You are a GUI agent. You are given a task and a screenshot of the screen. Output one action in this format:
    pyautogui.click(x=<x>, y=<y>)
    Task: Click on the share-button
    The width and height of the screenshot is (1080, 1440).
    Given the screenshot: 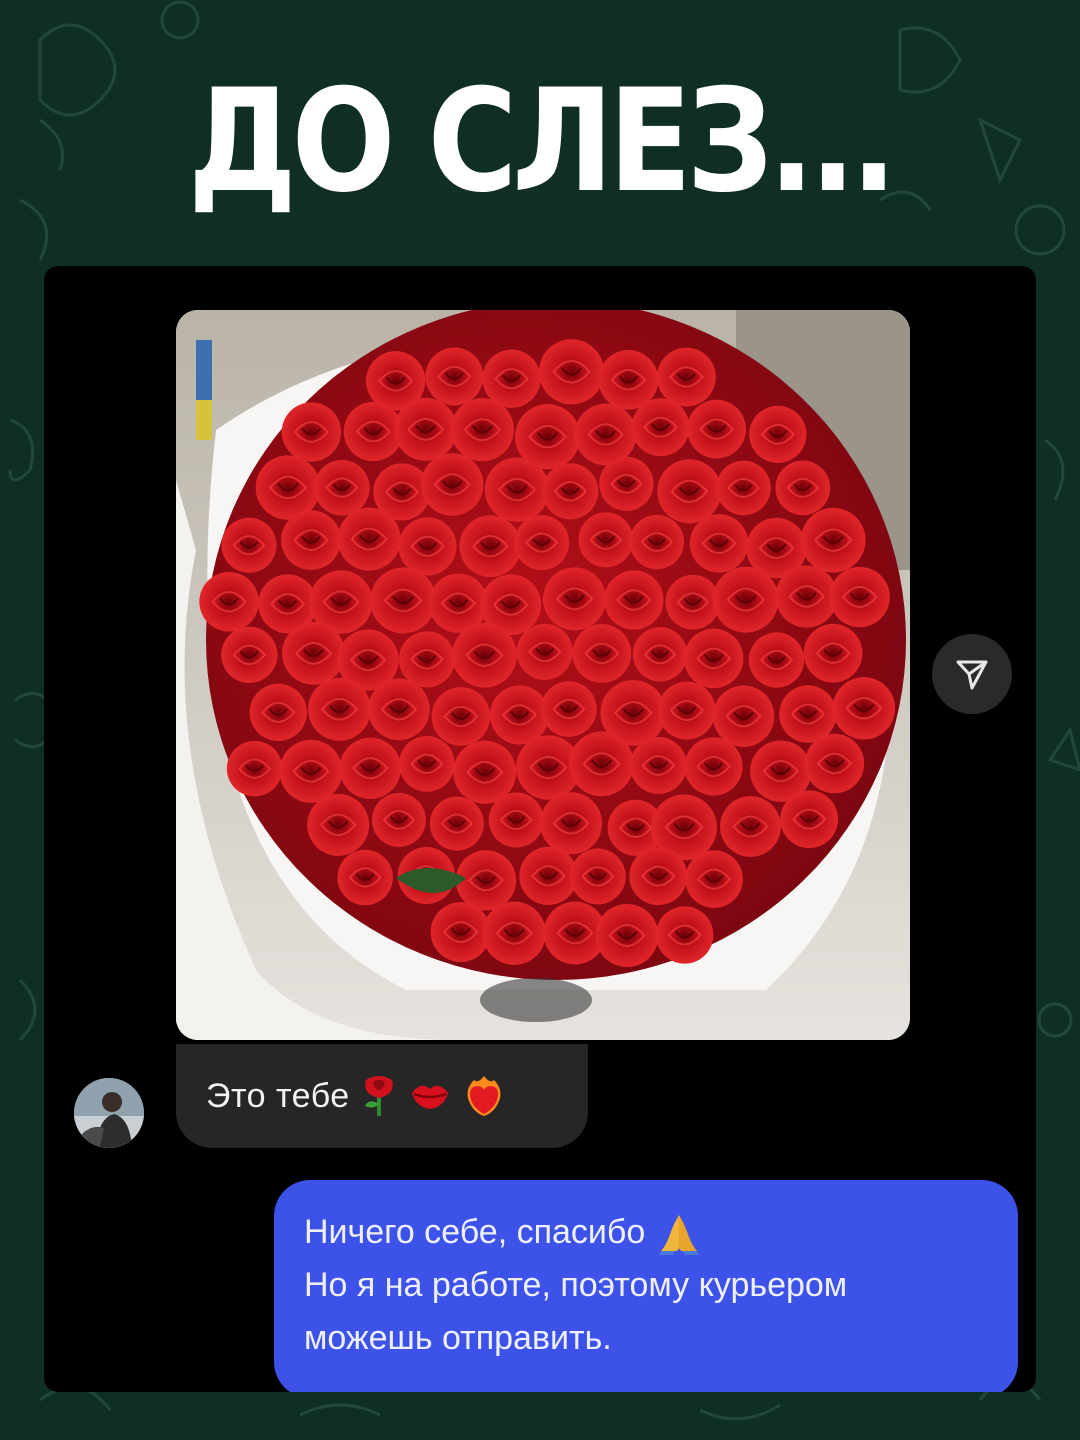 What is the action you would take?
    pyautogui.click(x=972, y=674)
    